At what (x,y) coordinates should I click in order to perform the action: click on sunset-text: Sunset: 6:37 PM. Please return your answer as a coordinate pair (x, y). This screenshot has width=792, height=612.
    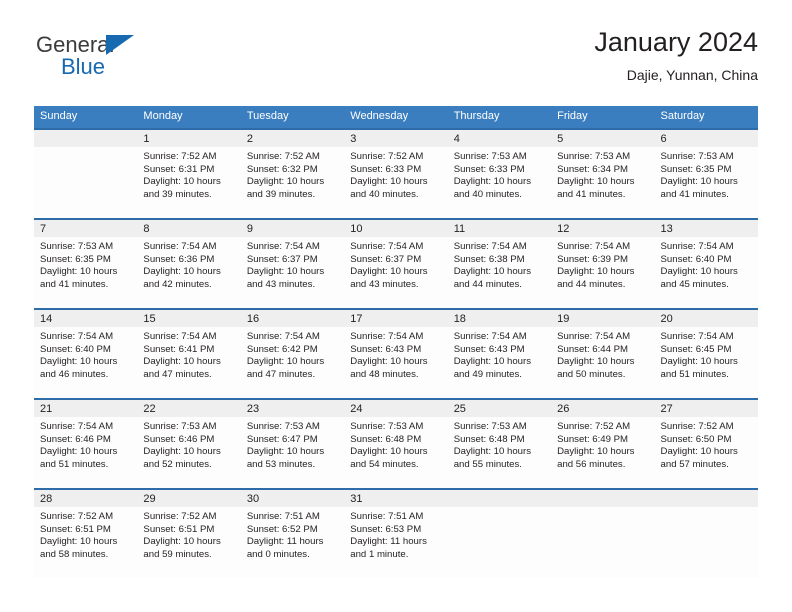
    Looking at the image, I should click on (386, 259).